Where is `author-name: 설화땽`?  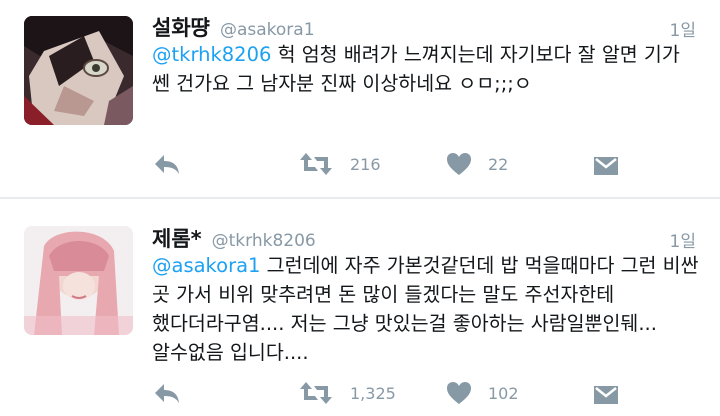
author-name: 설화땽 is located at coordinates (181, 27).